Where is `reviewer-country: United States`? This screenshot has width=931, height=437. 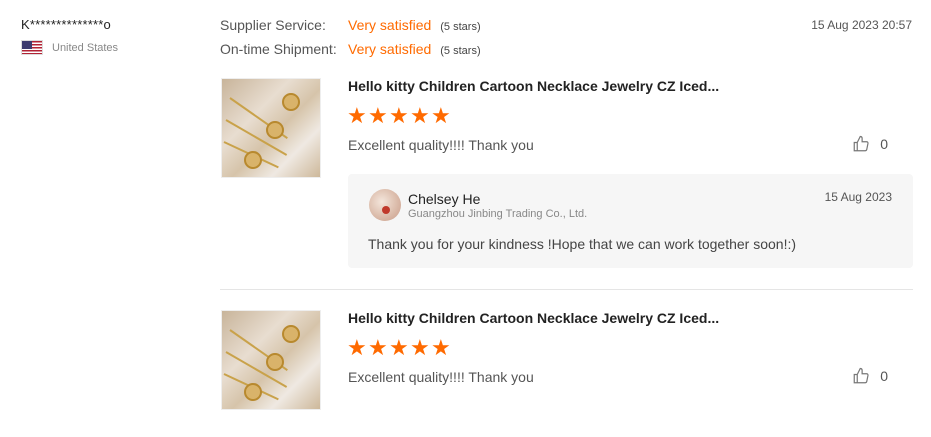 reviewer-country: United States is located at coordinates (69, 47).